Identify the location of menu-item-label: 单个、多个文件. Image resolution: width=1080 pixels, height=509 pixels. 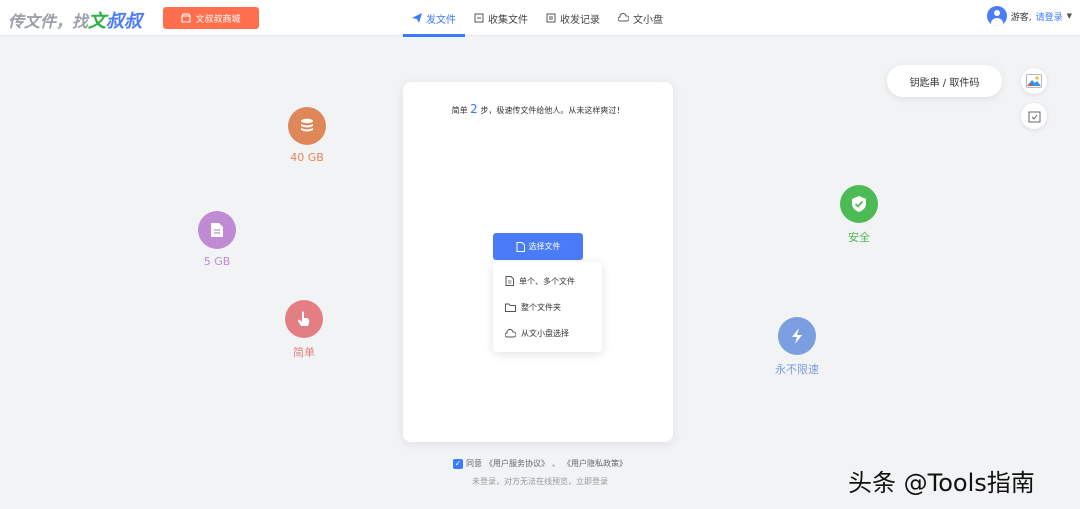
(547, 281).